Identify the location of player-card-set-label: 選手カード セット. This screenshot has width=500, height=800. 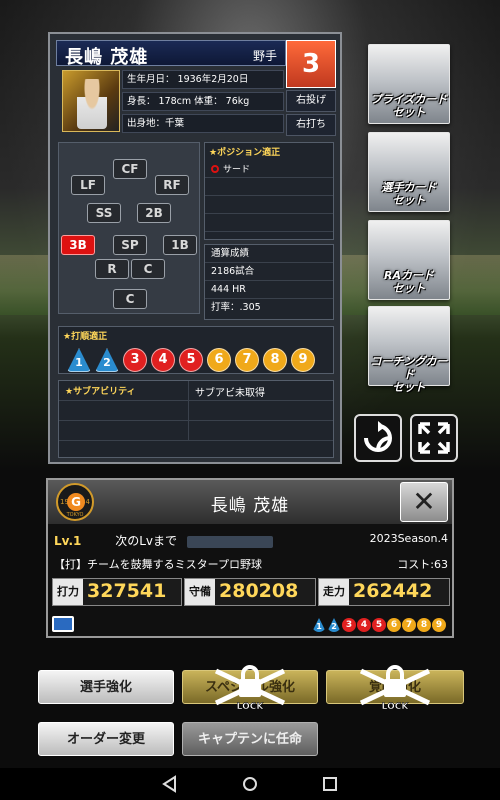
(409, 194).